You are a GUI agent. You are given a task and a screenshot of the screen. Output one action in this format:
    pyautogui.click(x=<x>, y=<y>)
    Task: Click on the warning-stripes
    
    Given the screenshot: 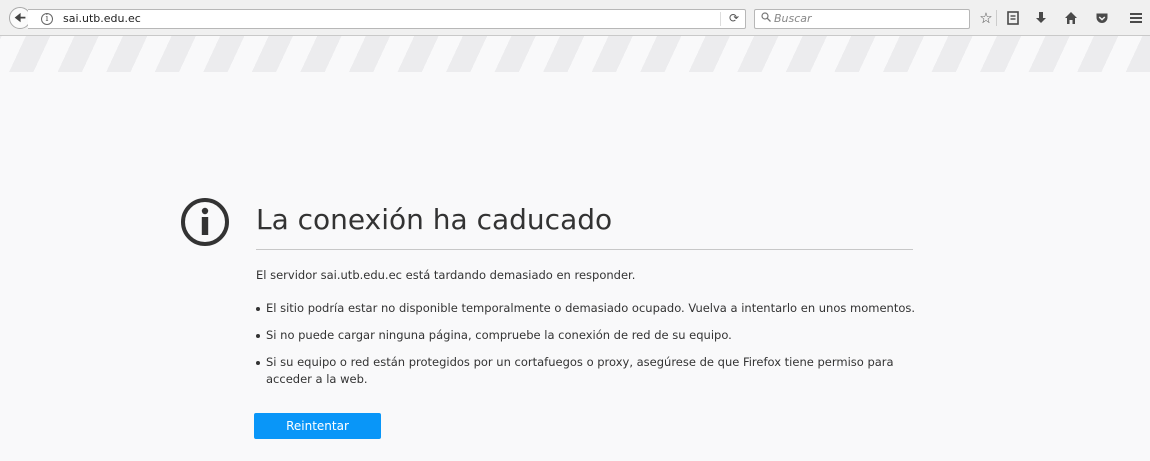 What is the action you would take?
    pyautogui.click(x=575, y=54)
    